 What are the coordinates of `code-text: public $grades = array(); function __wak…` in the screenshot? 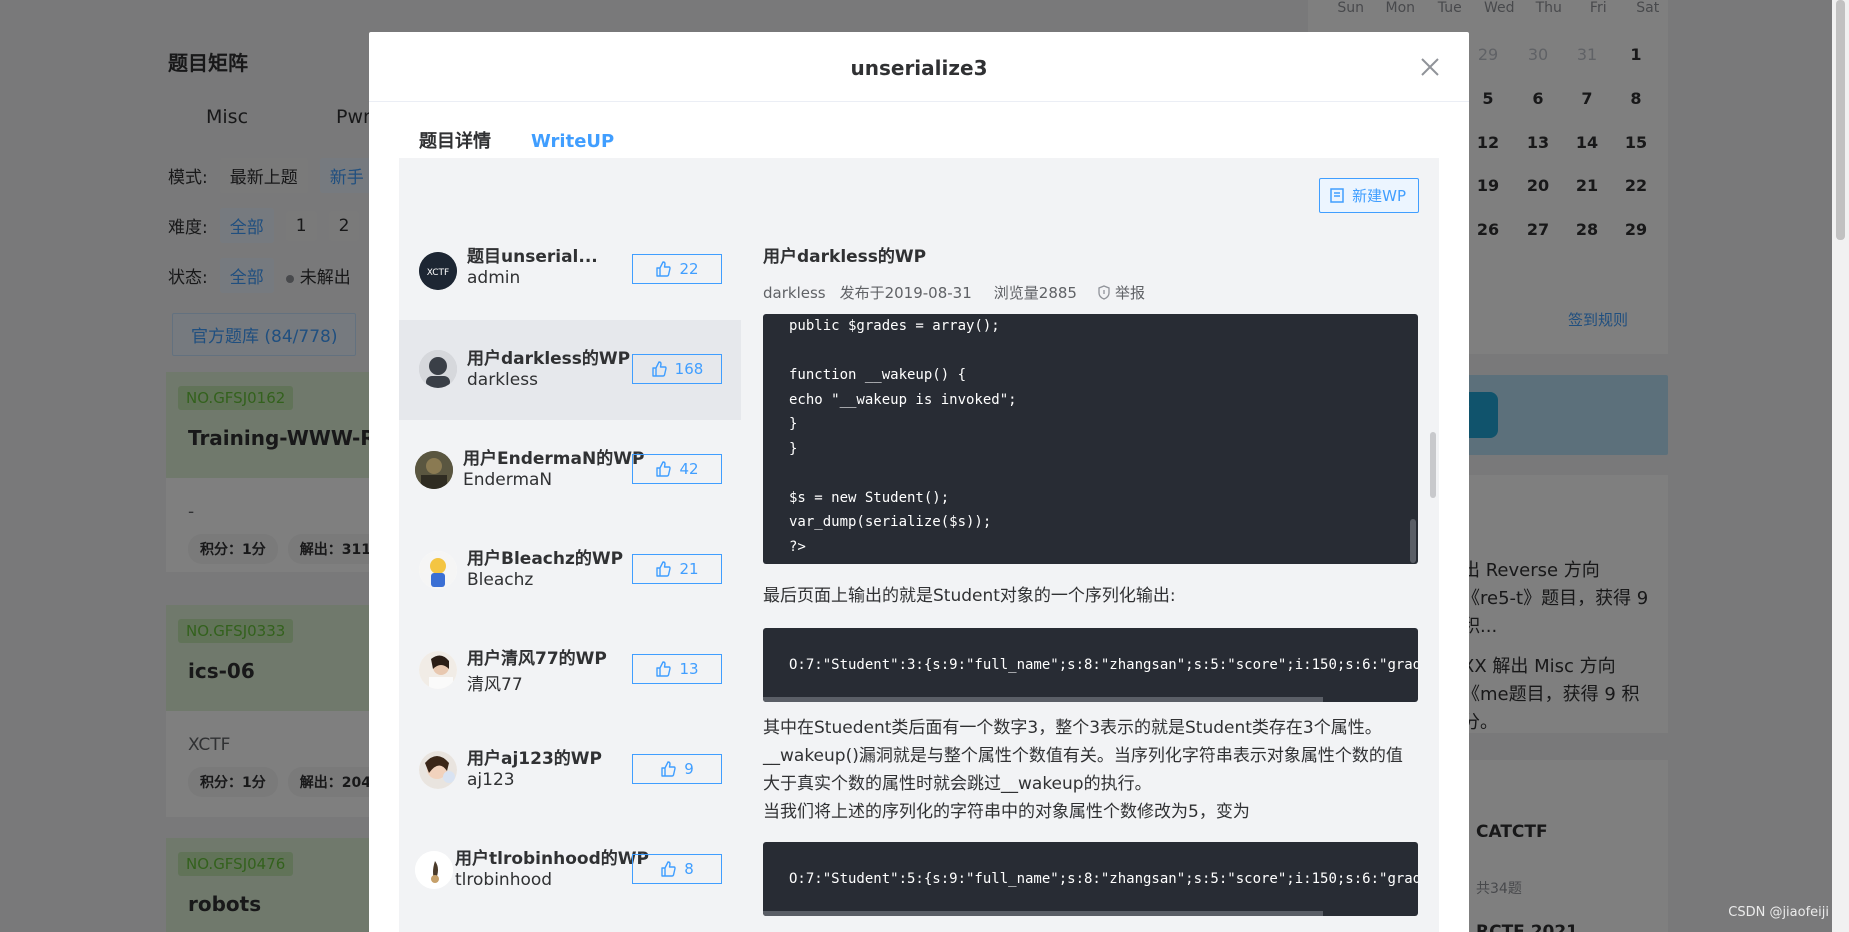 It's located at (903, 436).